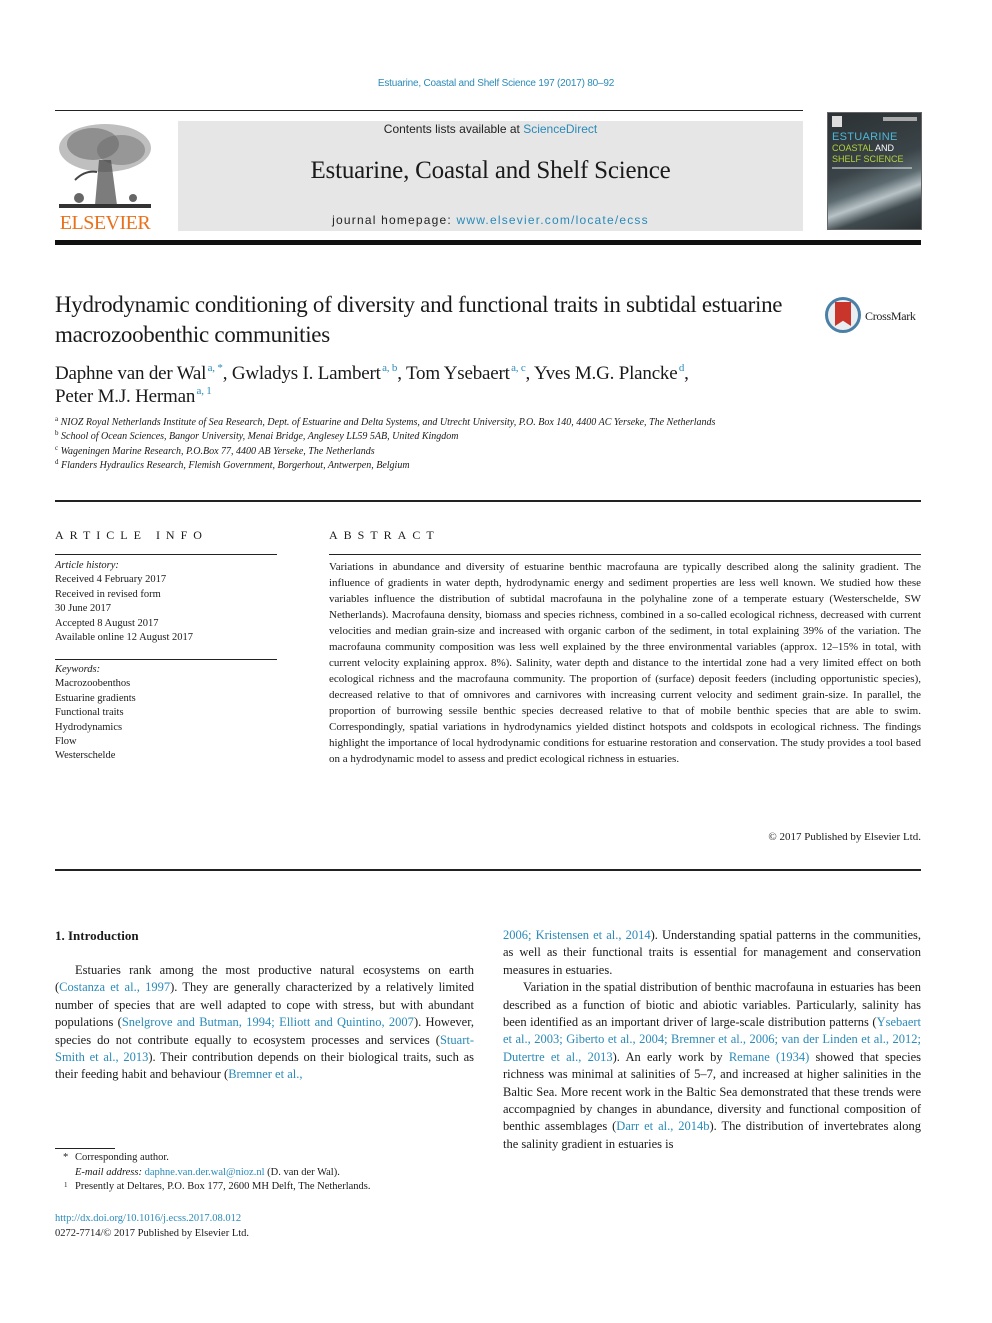 Image resolution: width=992 pixels, height=1323 pixels. I want to click on journal-cover-image: ESTUARINE COASTAL AND SHELF SCIENCE, so click(874, 171).